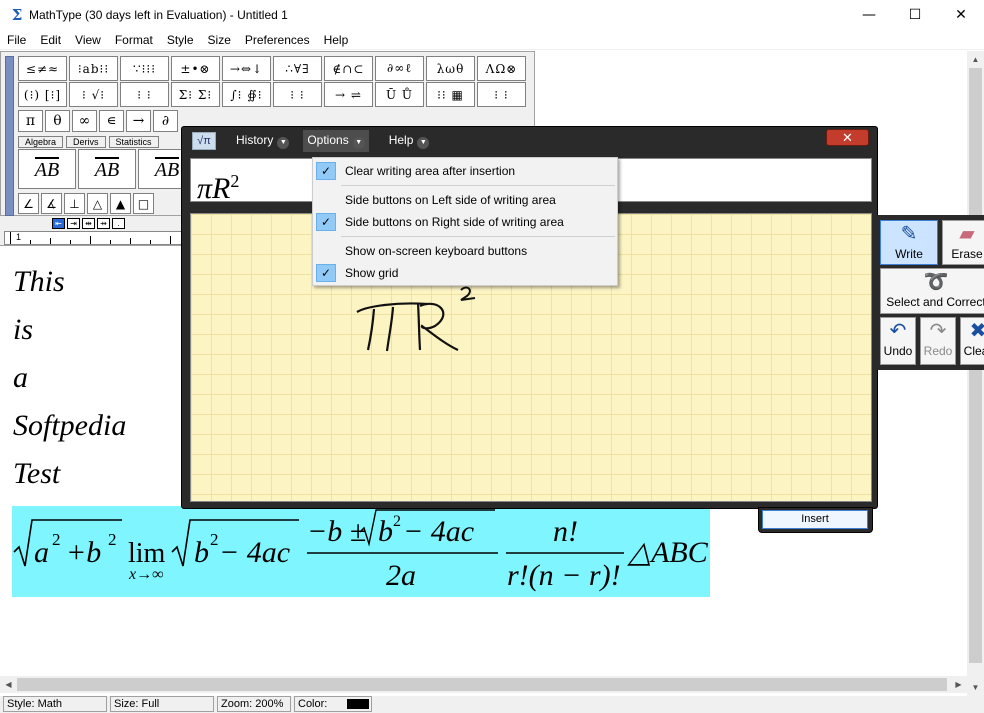  I want to click on redo-button: ↷ Redo, so click(938, 341).